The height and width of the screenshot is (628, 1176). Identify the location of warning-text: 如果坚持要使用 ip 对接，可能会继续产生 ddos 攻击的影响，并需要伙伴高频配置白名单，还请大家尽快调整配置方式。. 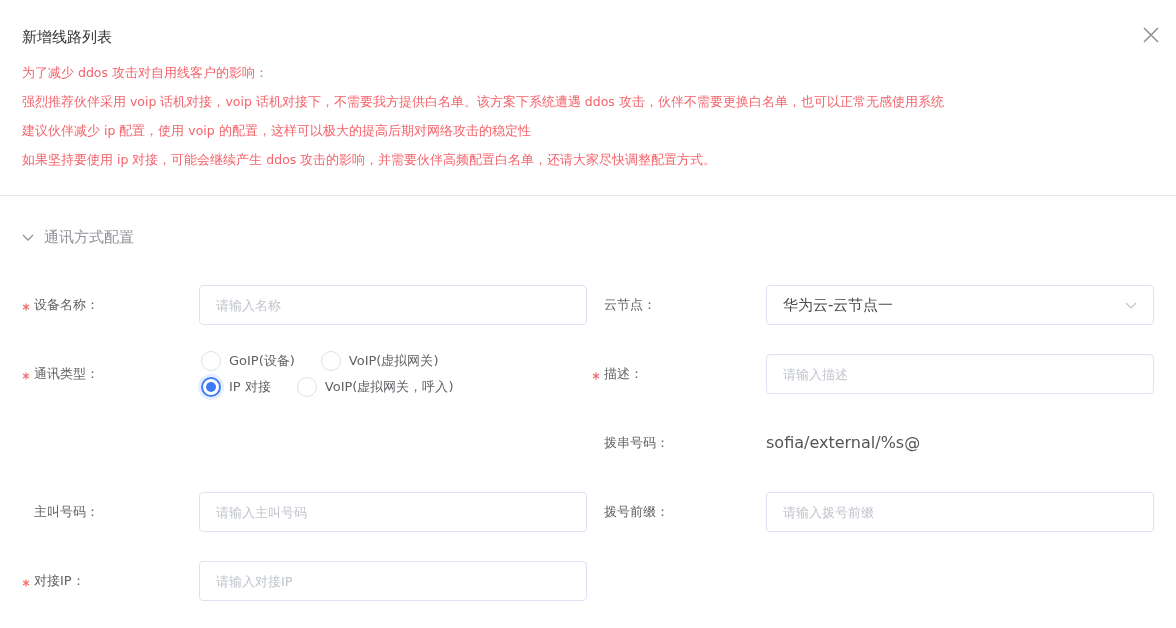
(370, 159).